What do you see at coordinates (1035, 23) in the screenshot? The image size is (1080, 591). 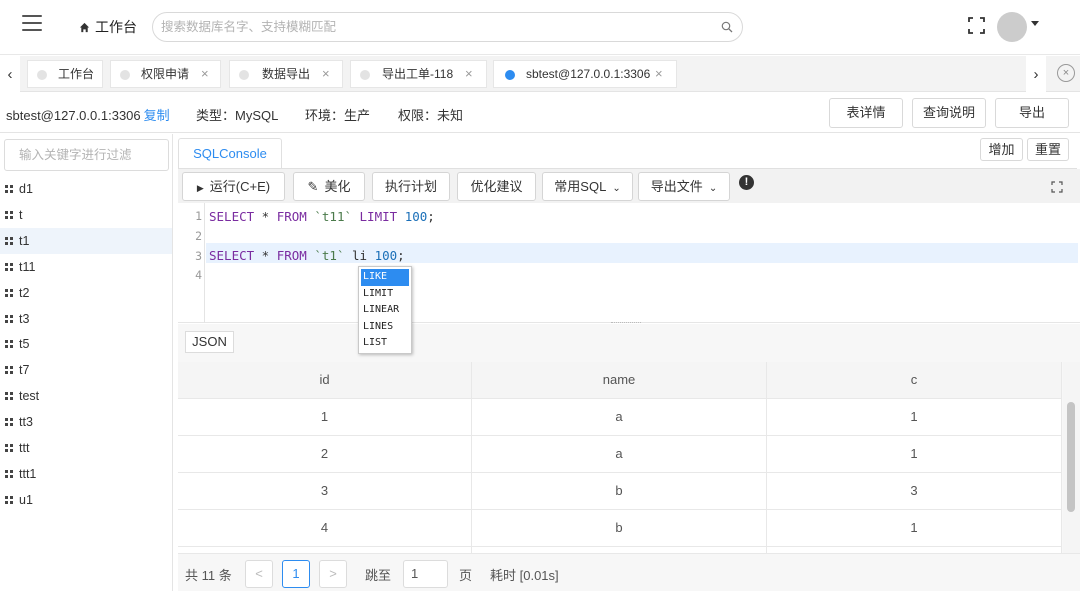 I see `user-menu-caret-icon` at bounding box center [1035, 23].